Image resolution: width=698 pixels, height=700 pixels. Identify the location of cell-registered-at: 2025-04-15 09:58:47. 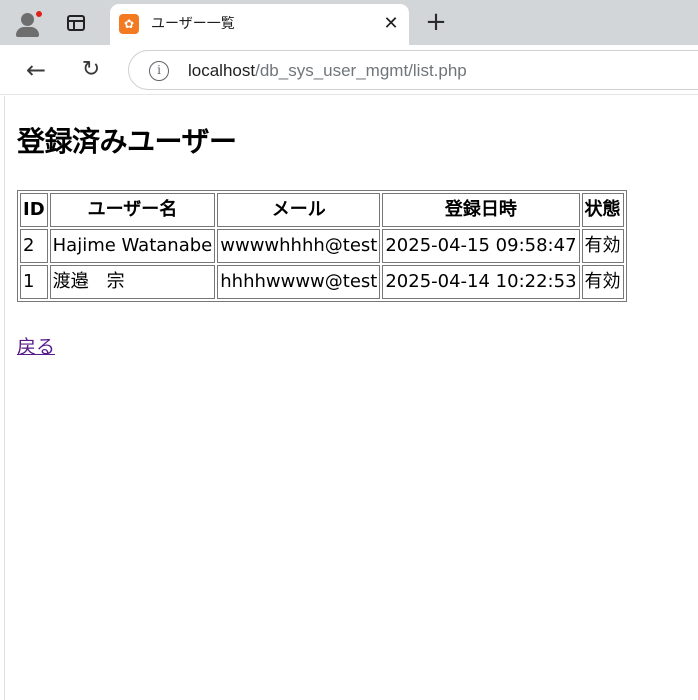
(481, 246).